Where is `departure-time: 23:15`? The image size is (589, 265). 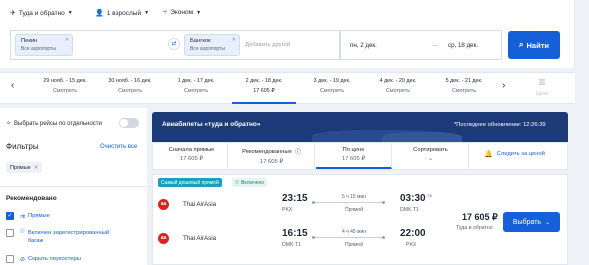
departure-time: 23:15 is located at coordinates (295, 198).